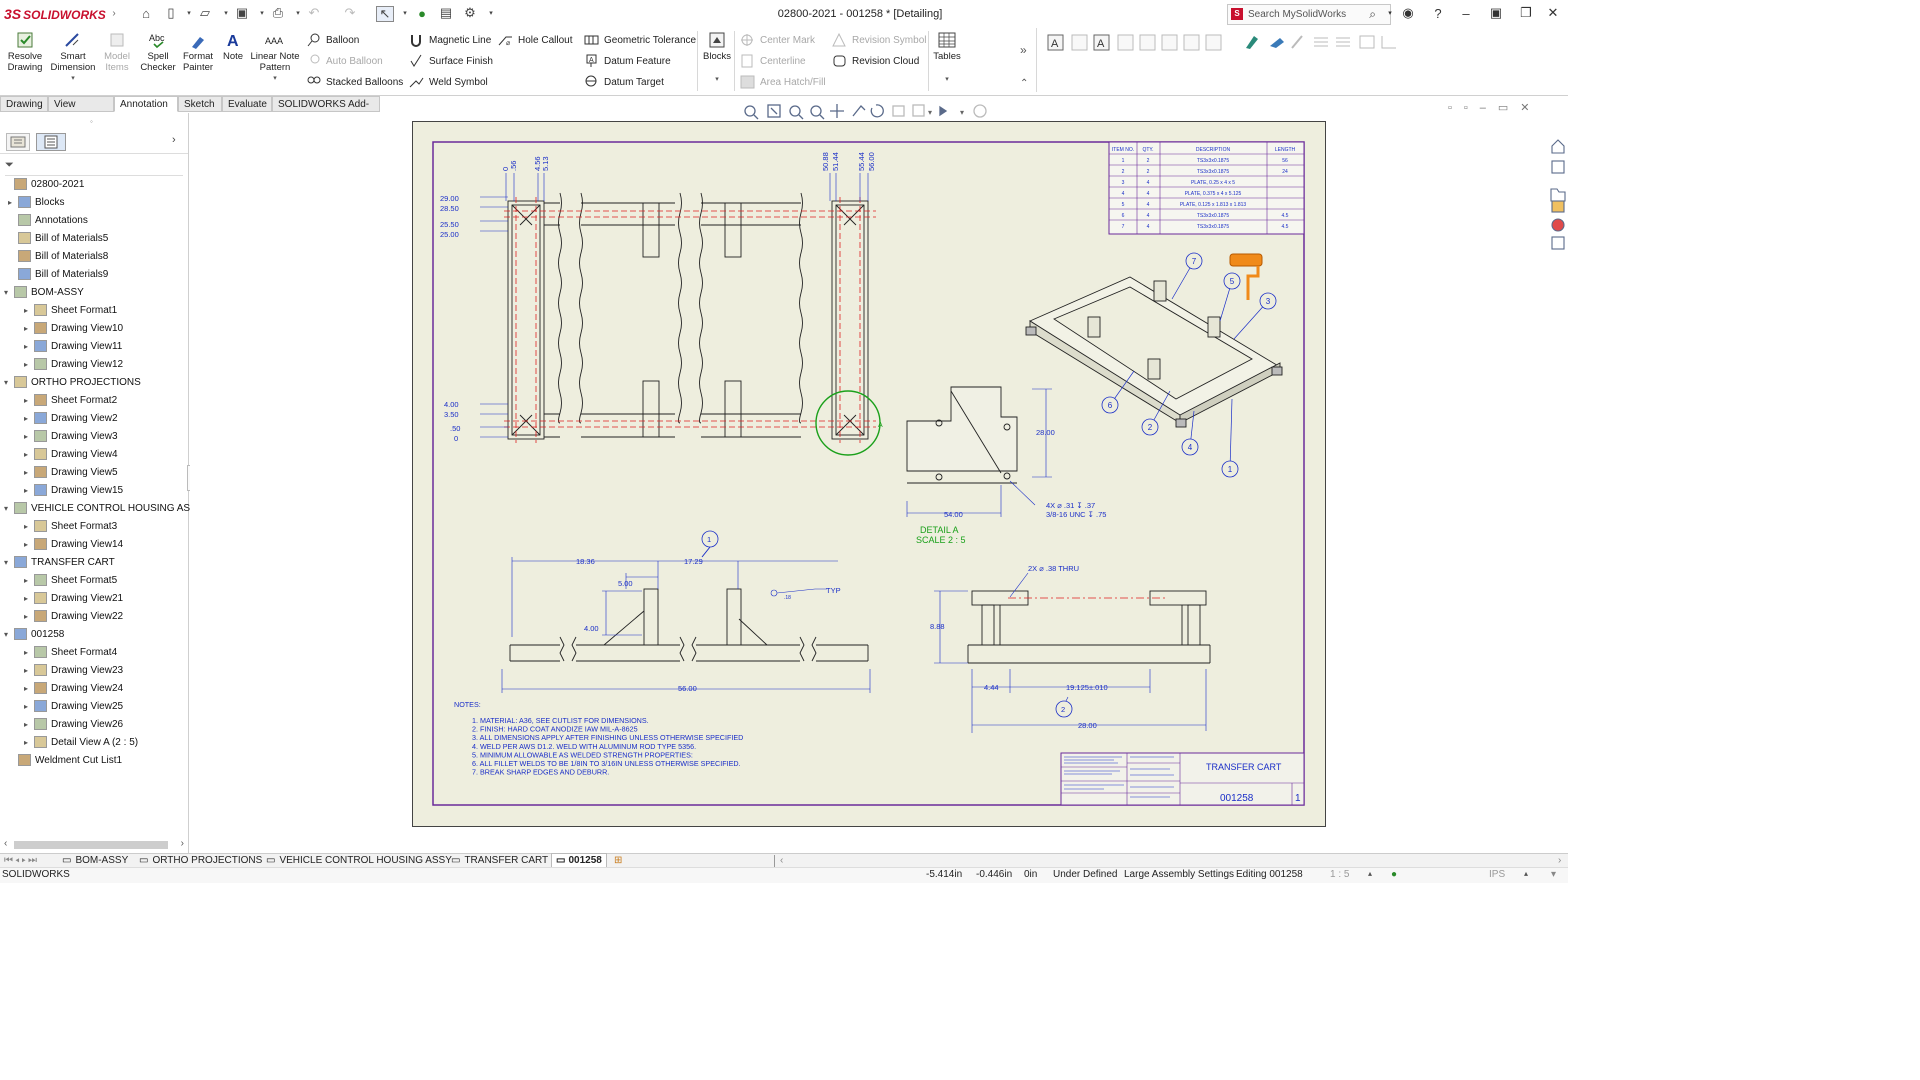  I want to click on stacked-balloons-button: Stacked Balloons, so click(354, 82).